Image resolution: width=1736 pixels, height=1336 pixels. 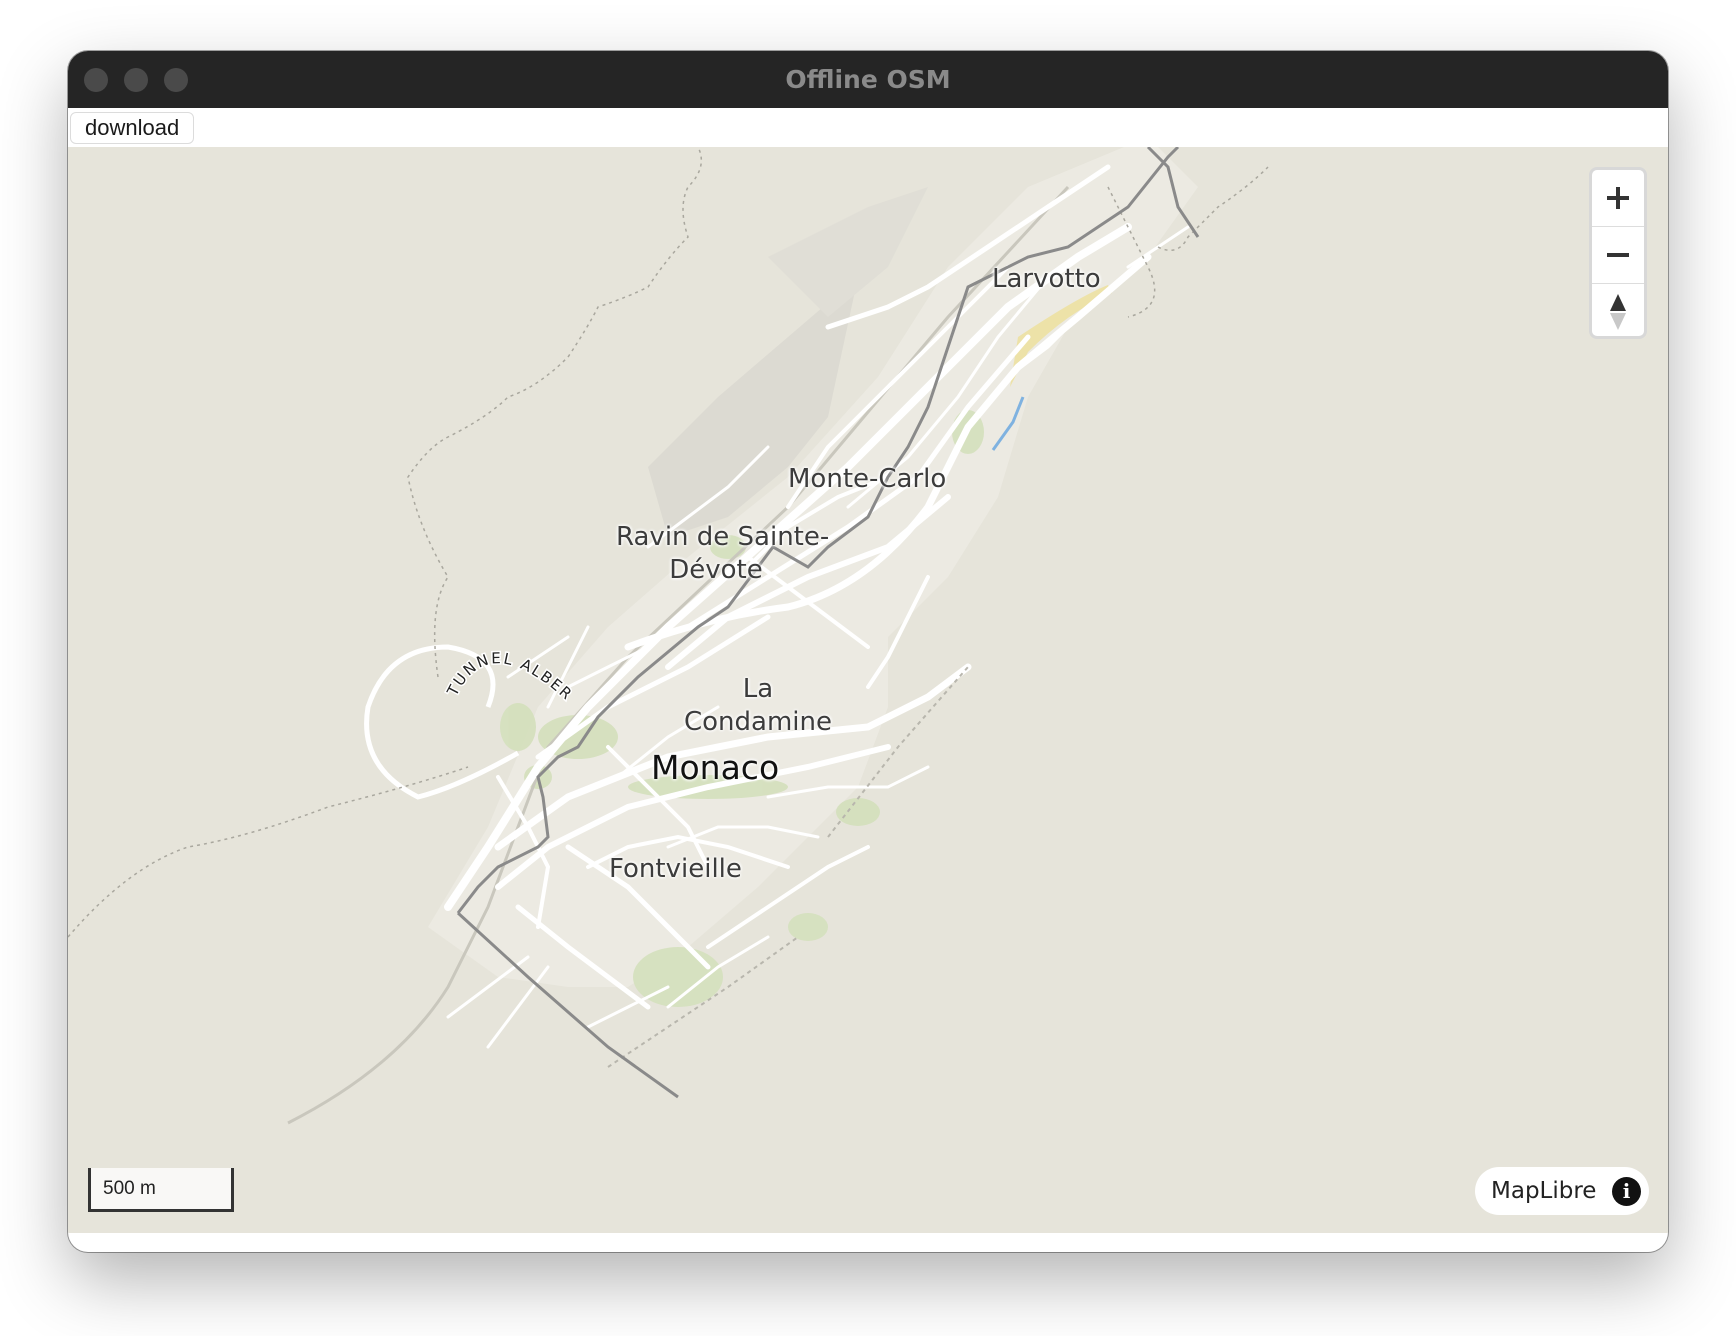 I want to click on minus-icon, so click(x=1618, y=255).